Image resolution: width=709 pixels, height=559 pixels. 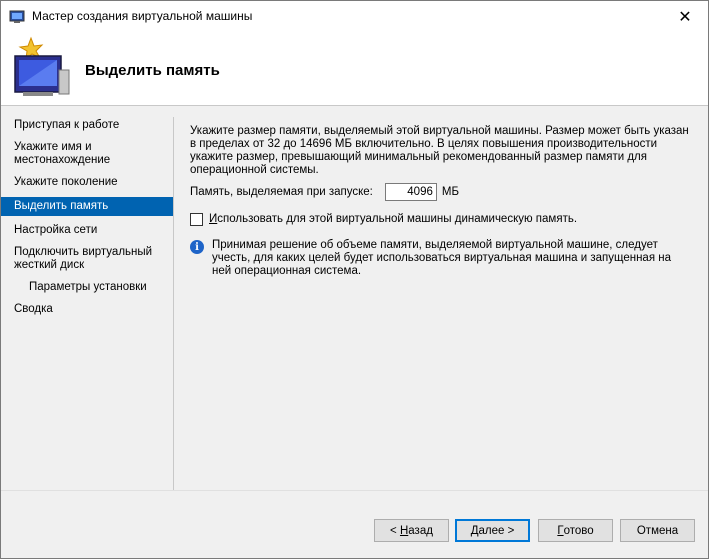 I want to click on finish-button: Готово, so click(x=575, y=530).